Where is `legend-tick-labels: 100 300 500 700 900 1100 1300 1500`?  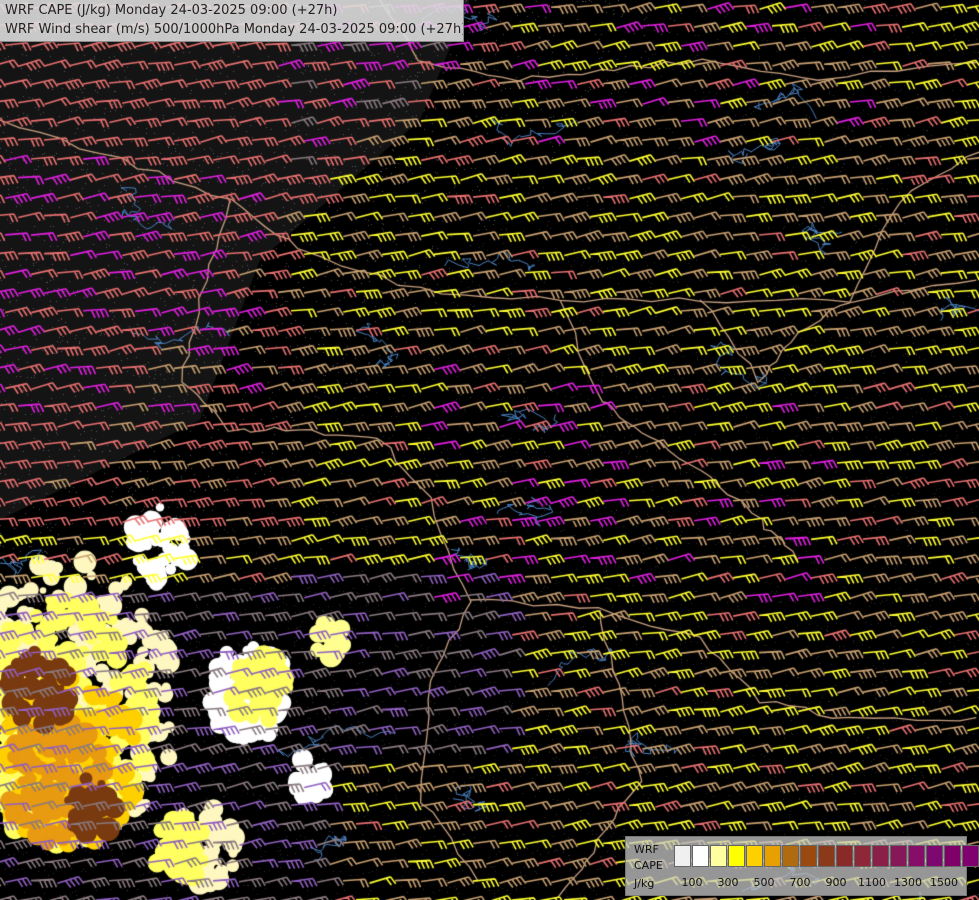
legend-tick-labels: 100 300 500 700 900 1100 1300 1500 is located at coordinates (819, 883).